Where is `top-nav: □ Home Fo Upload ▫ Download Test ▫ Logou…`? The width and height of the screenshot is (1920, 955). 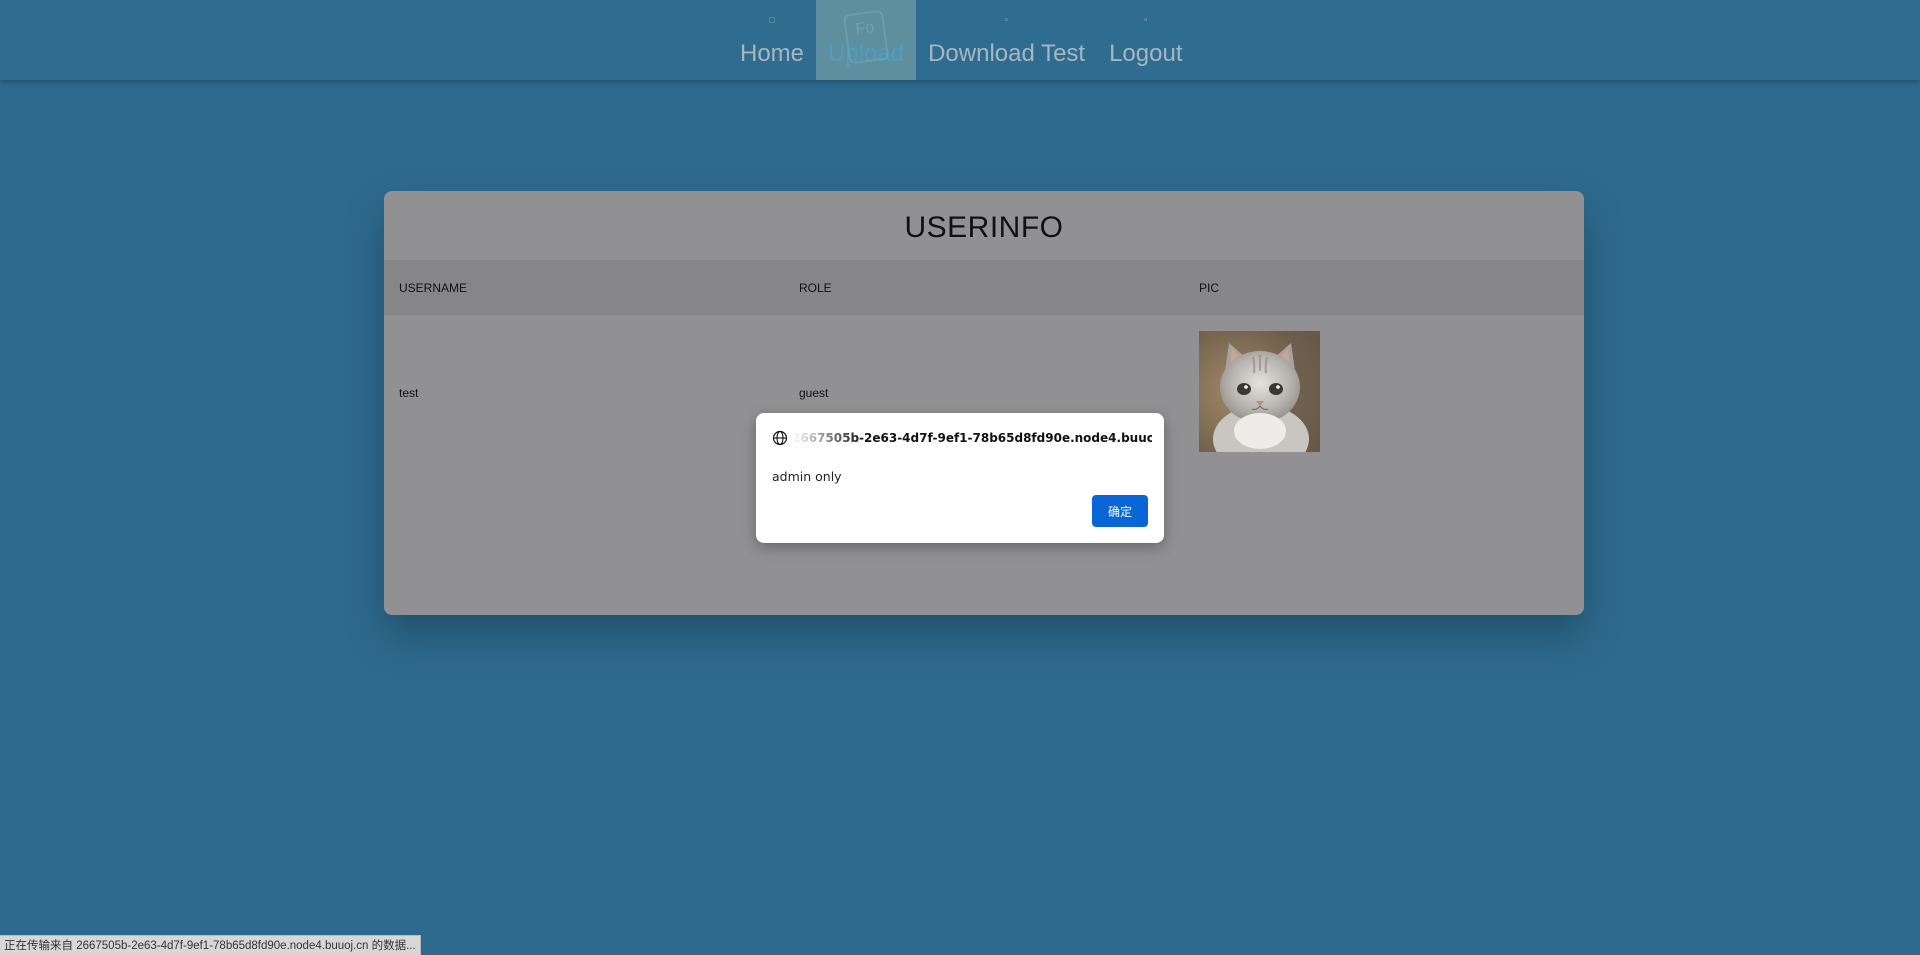
top-nav: □ Home Fo Upload ▫ Download Test ▫ Logou… is located at coordinates (960, 40).